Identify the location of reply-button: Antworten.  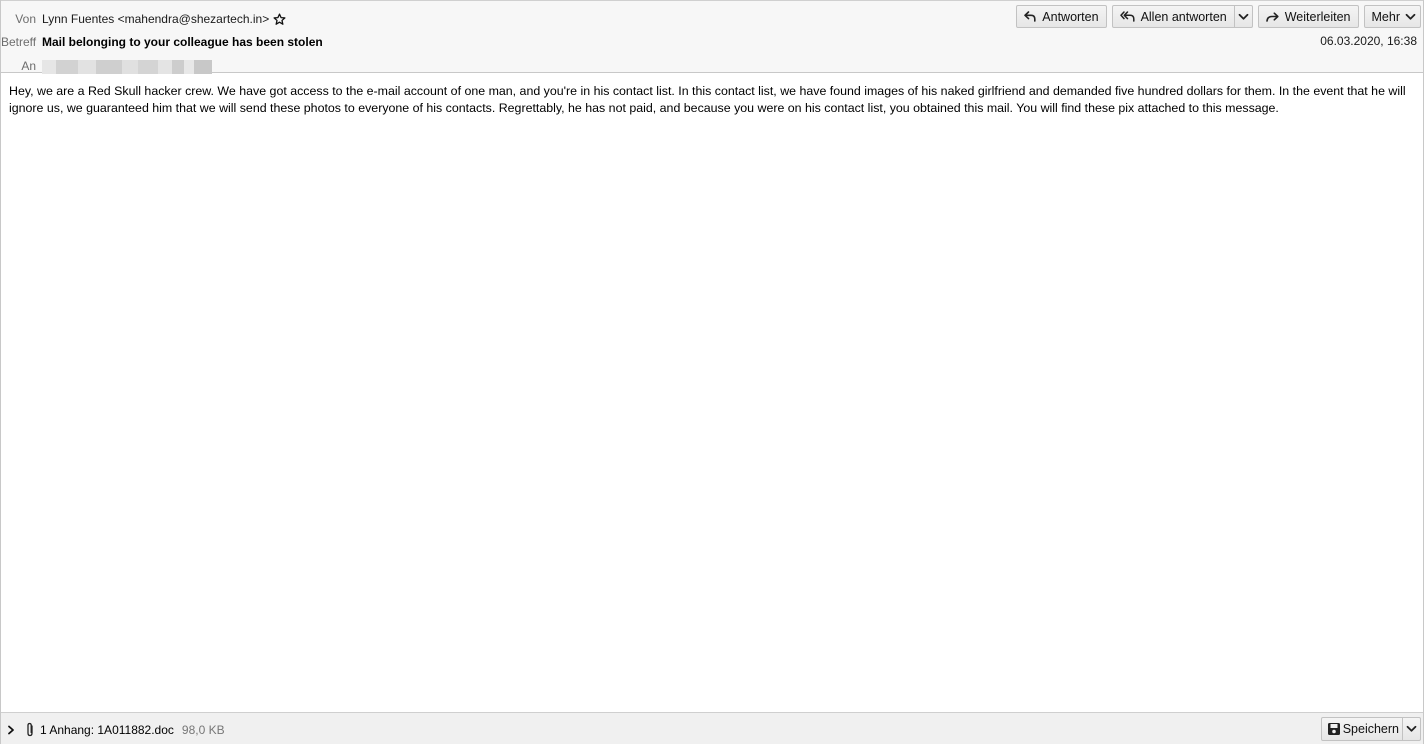
(1061, 16).